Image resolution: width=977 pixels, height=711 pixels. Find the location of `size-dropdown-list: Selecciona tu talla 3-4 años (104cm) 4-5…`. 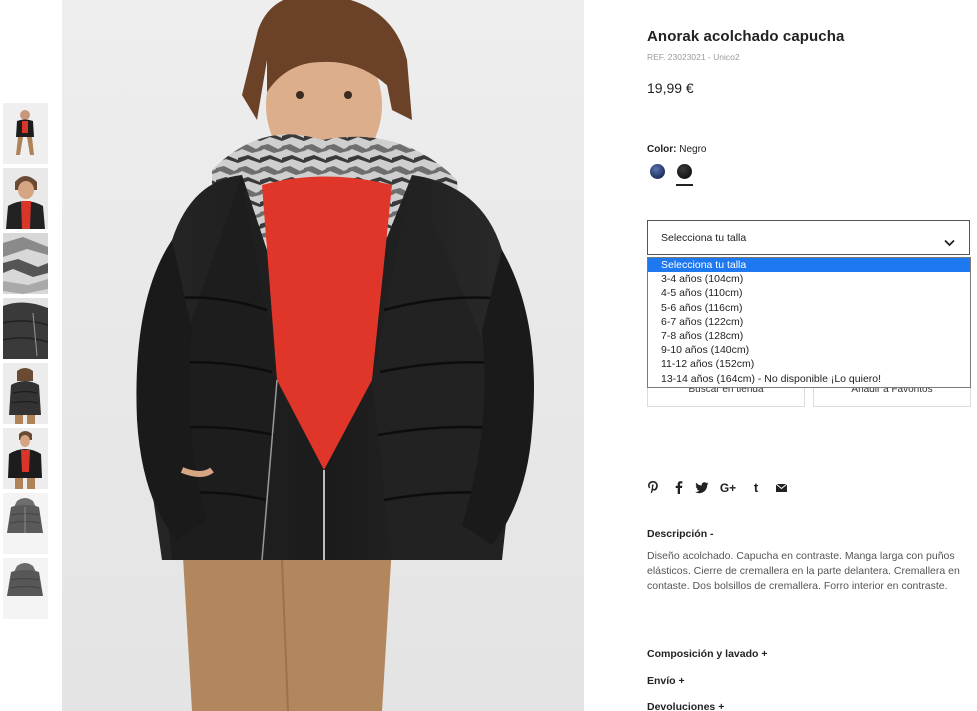

size-dropdown-list: Selecciona tu talla 3-4 años (104cm) 4-5… is located at coordinates (809, 322).